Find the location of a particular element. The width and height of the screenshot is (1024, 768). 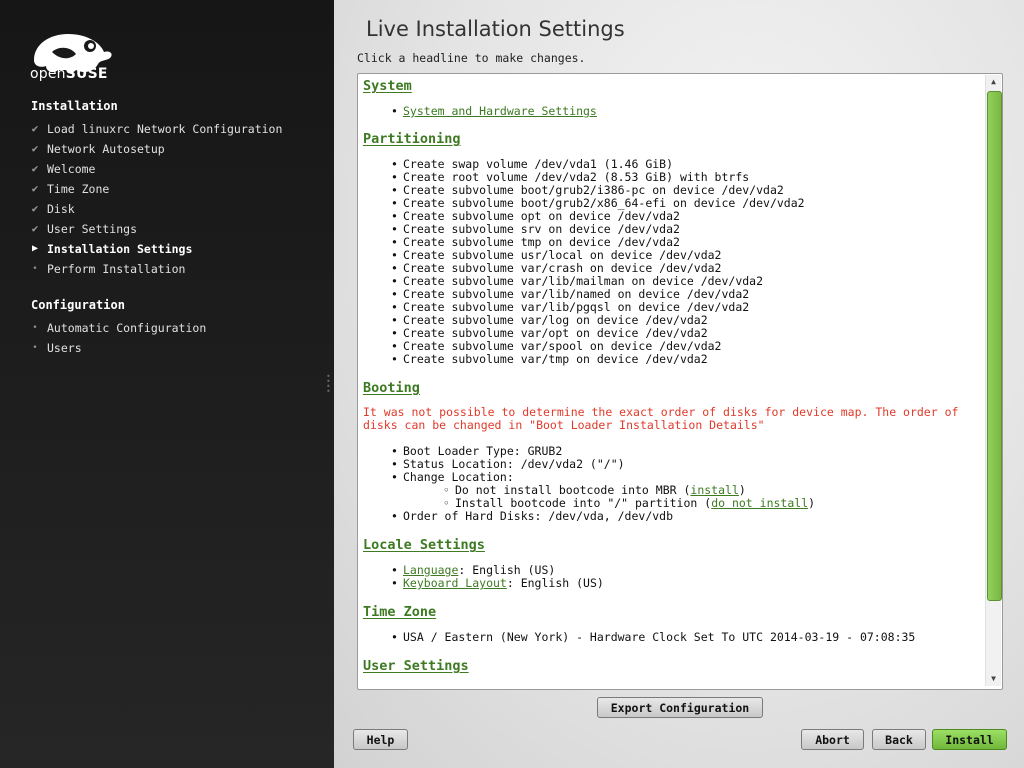

current-arrow-icon: ▶ is located at coordinates (35, 248).